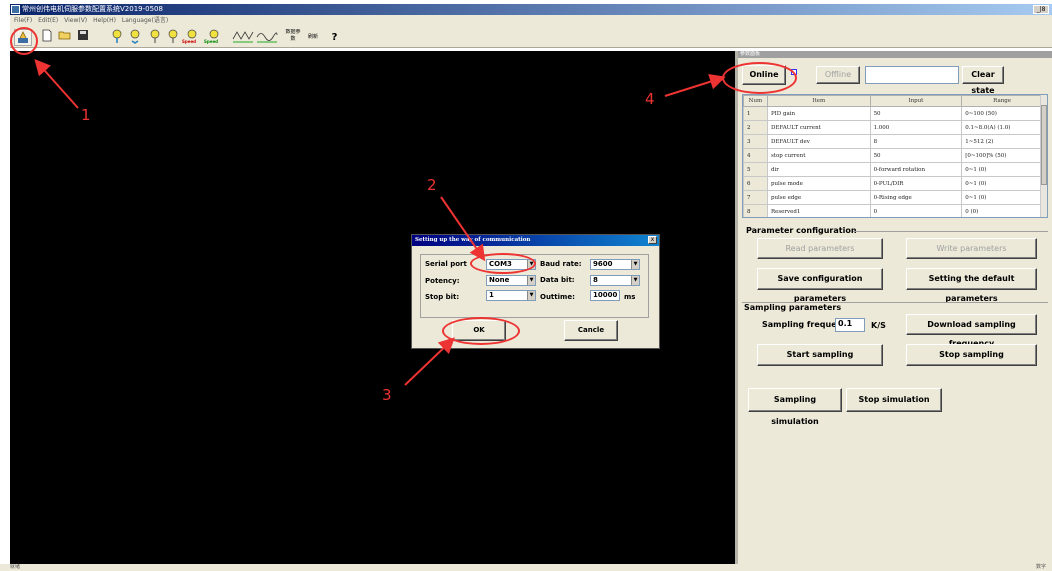  What do you see at coordinates (387, 395) in the screenshot?
I see `callout-3: 3` at bounding box center [387, 395].